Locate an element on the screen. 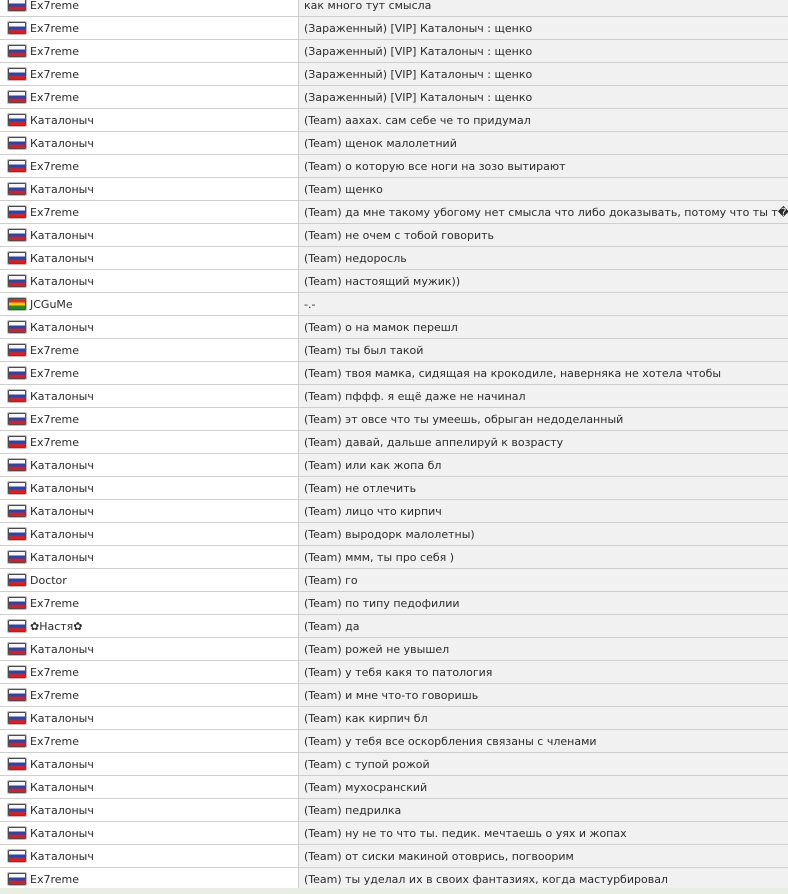 This screenshot has width=788, height=894. chat-row: Каталоныч (Team) выродорк малолетны) is located at coordinates (394, 534).